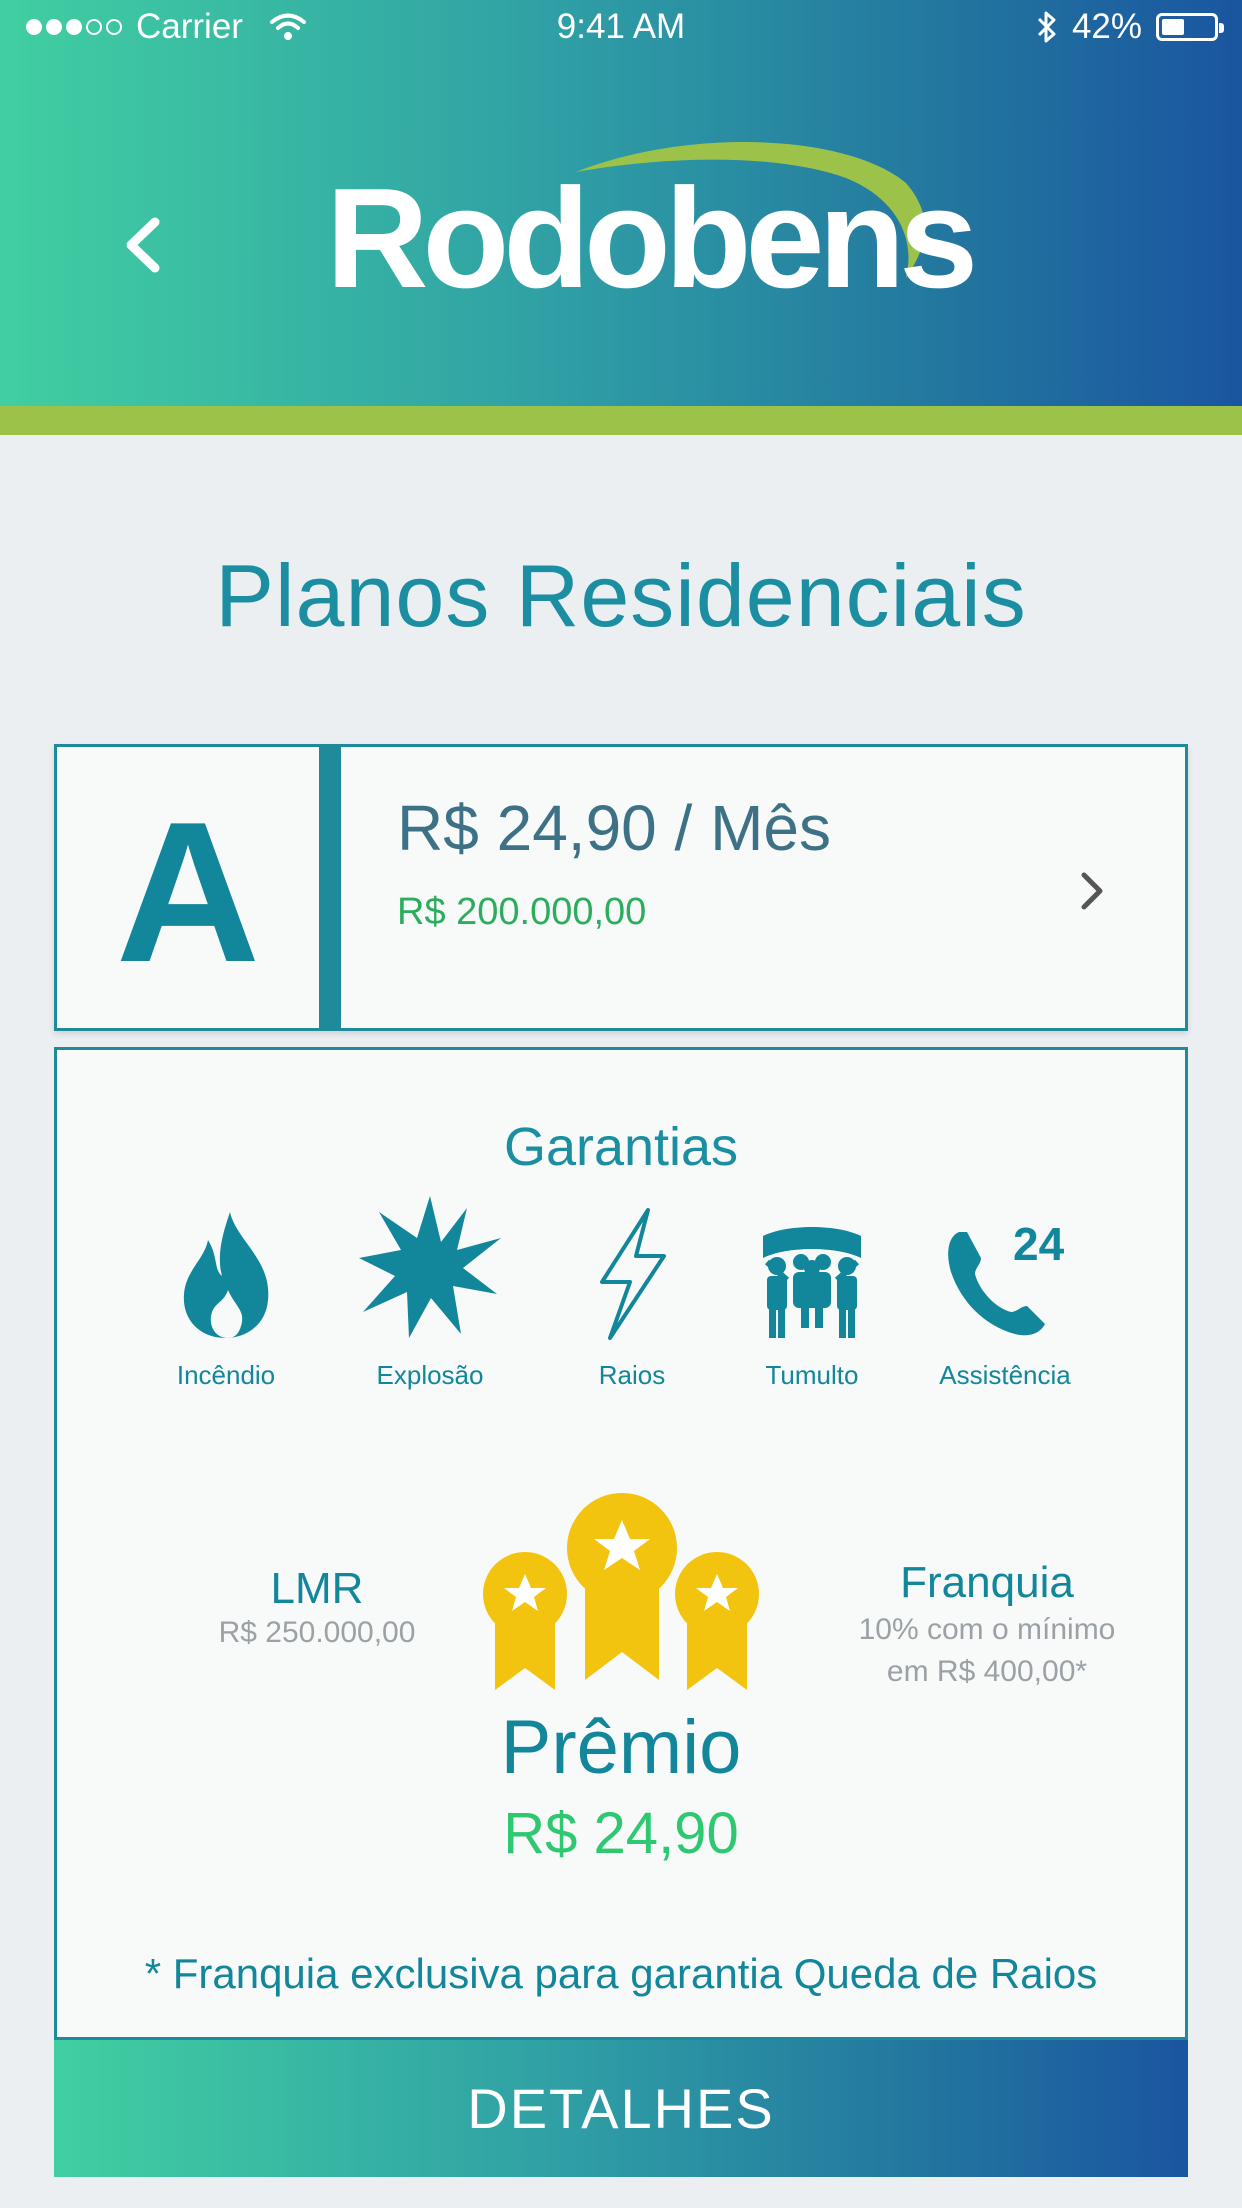 The width and height of the screenshot is (1242, 2208). I want to click on header-accent-stripe, so click(621, 420).